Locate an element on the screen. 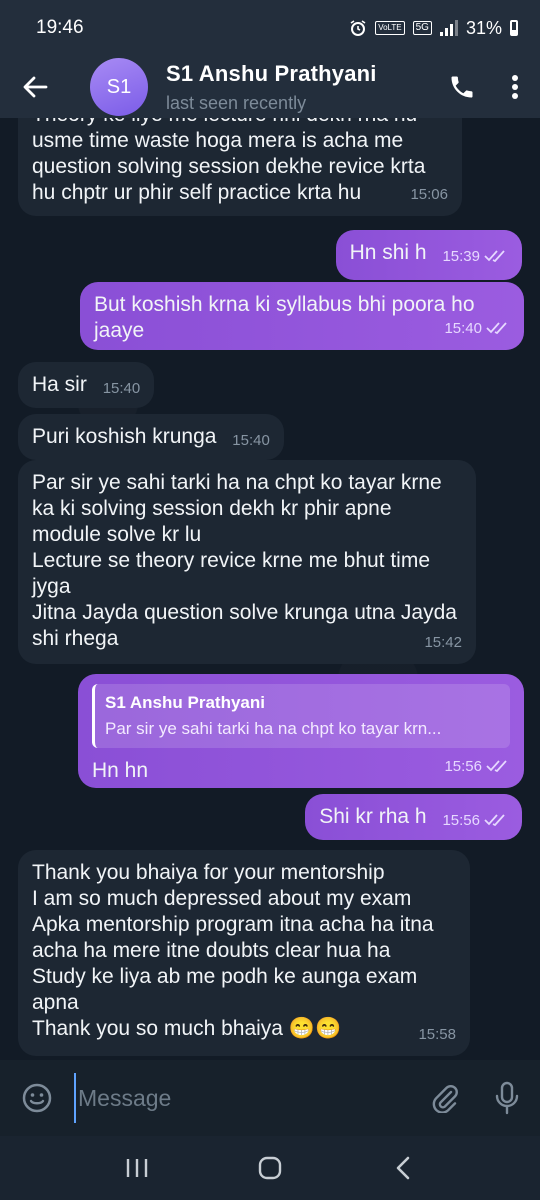  phone-icon is located at coordinates (462, 87).